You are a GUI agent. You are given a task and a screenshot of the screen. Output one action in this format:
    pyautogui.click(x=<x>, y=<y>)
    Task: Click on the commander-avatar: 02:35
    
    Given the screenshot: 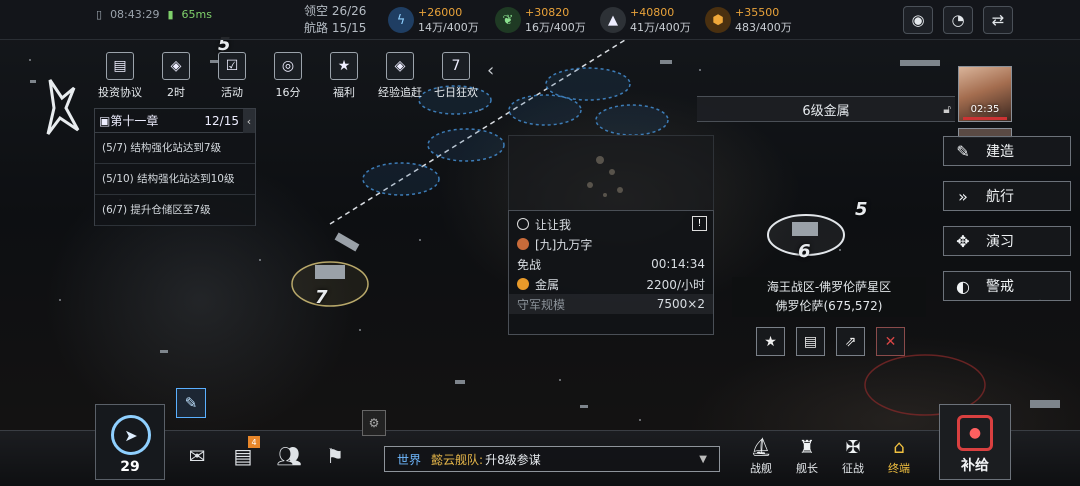 What is the action you would take?
    pyautogui.click(x=985, y=94)
    